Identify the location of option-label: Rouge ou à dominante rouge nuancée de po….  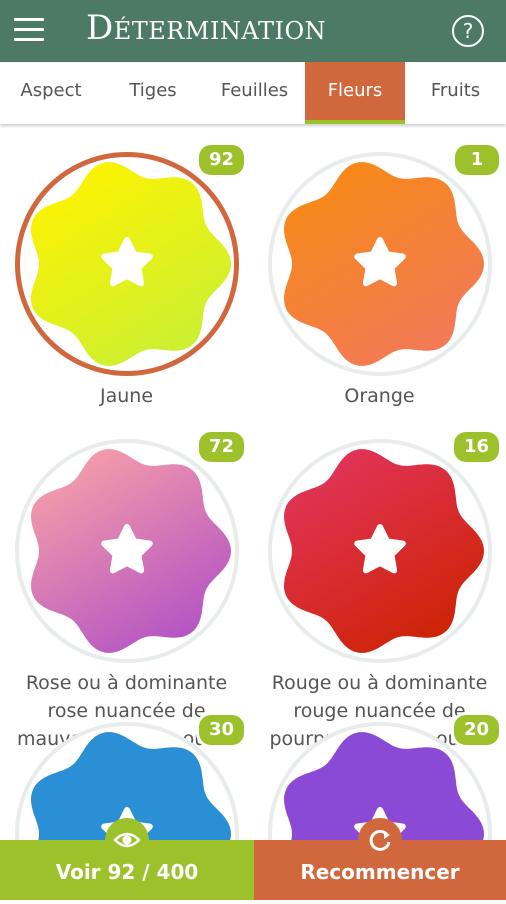
(379, 725).